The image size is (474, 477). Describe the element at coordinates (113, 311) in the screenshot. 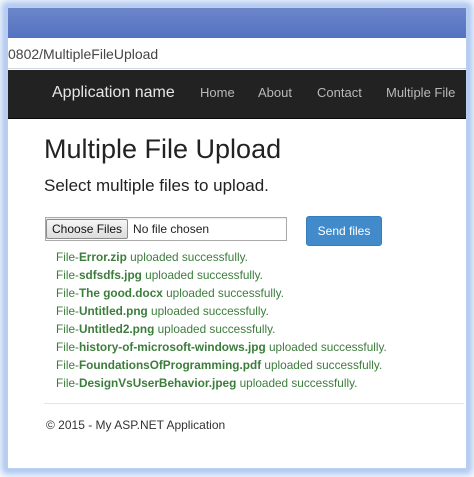

I see `result-file-name: Untitled.png` at that location.